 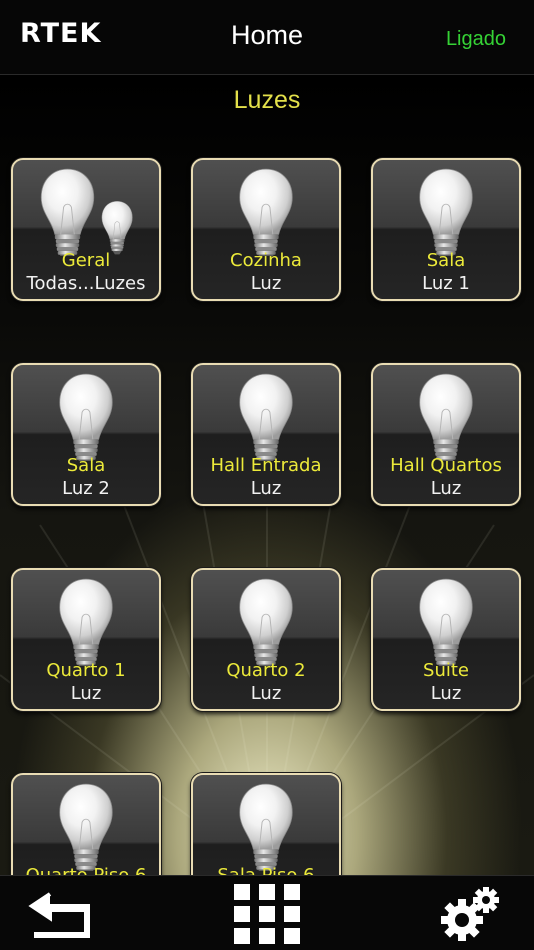 I want to click on light-tile-cozinha: Cozinha Luz, so click(x=266, y=229).